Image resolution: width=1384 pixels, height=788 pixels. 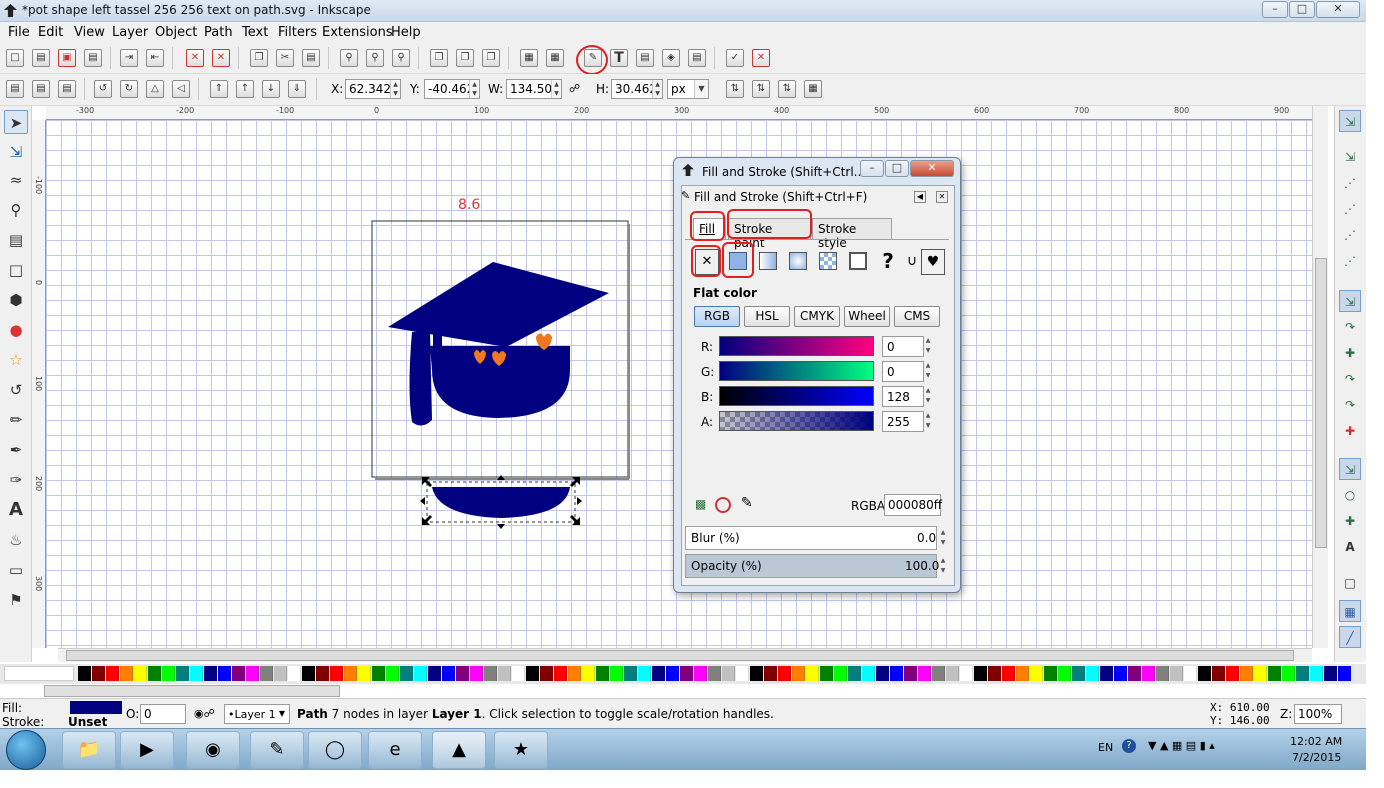 I want to click on spray-tool-icon: ♨, so click(x=16, y=540).